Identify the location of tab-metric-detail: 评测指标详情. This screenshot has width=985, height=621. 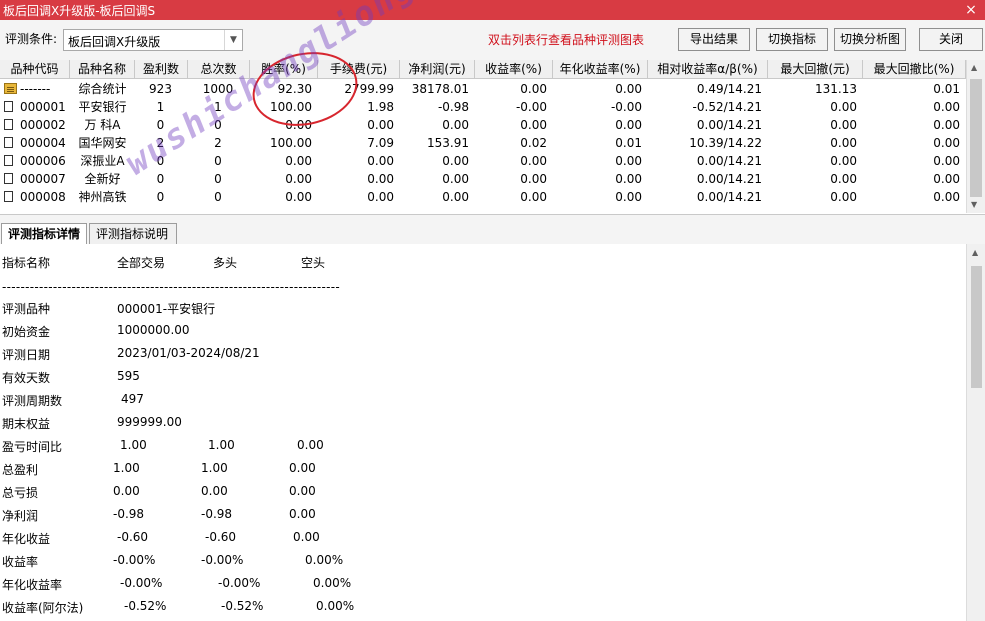
(44, 234).